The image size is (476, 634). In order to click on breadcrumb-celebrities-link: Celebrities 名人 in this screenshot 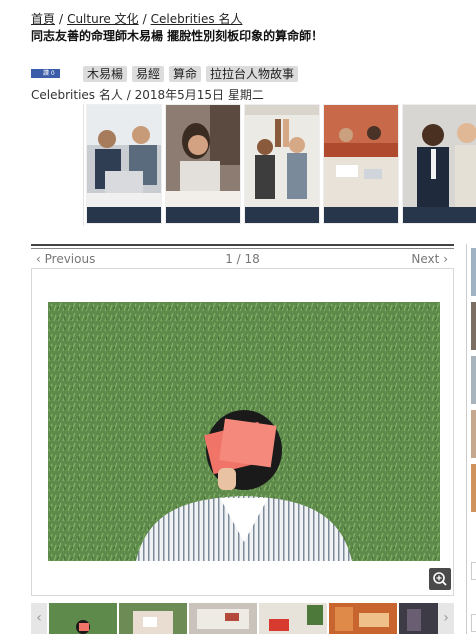, I will do `click(197, 19)`.